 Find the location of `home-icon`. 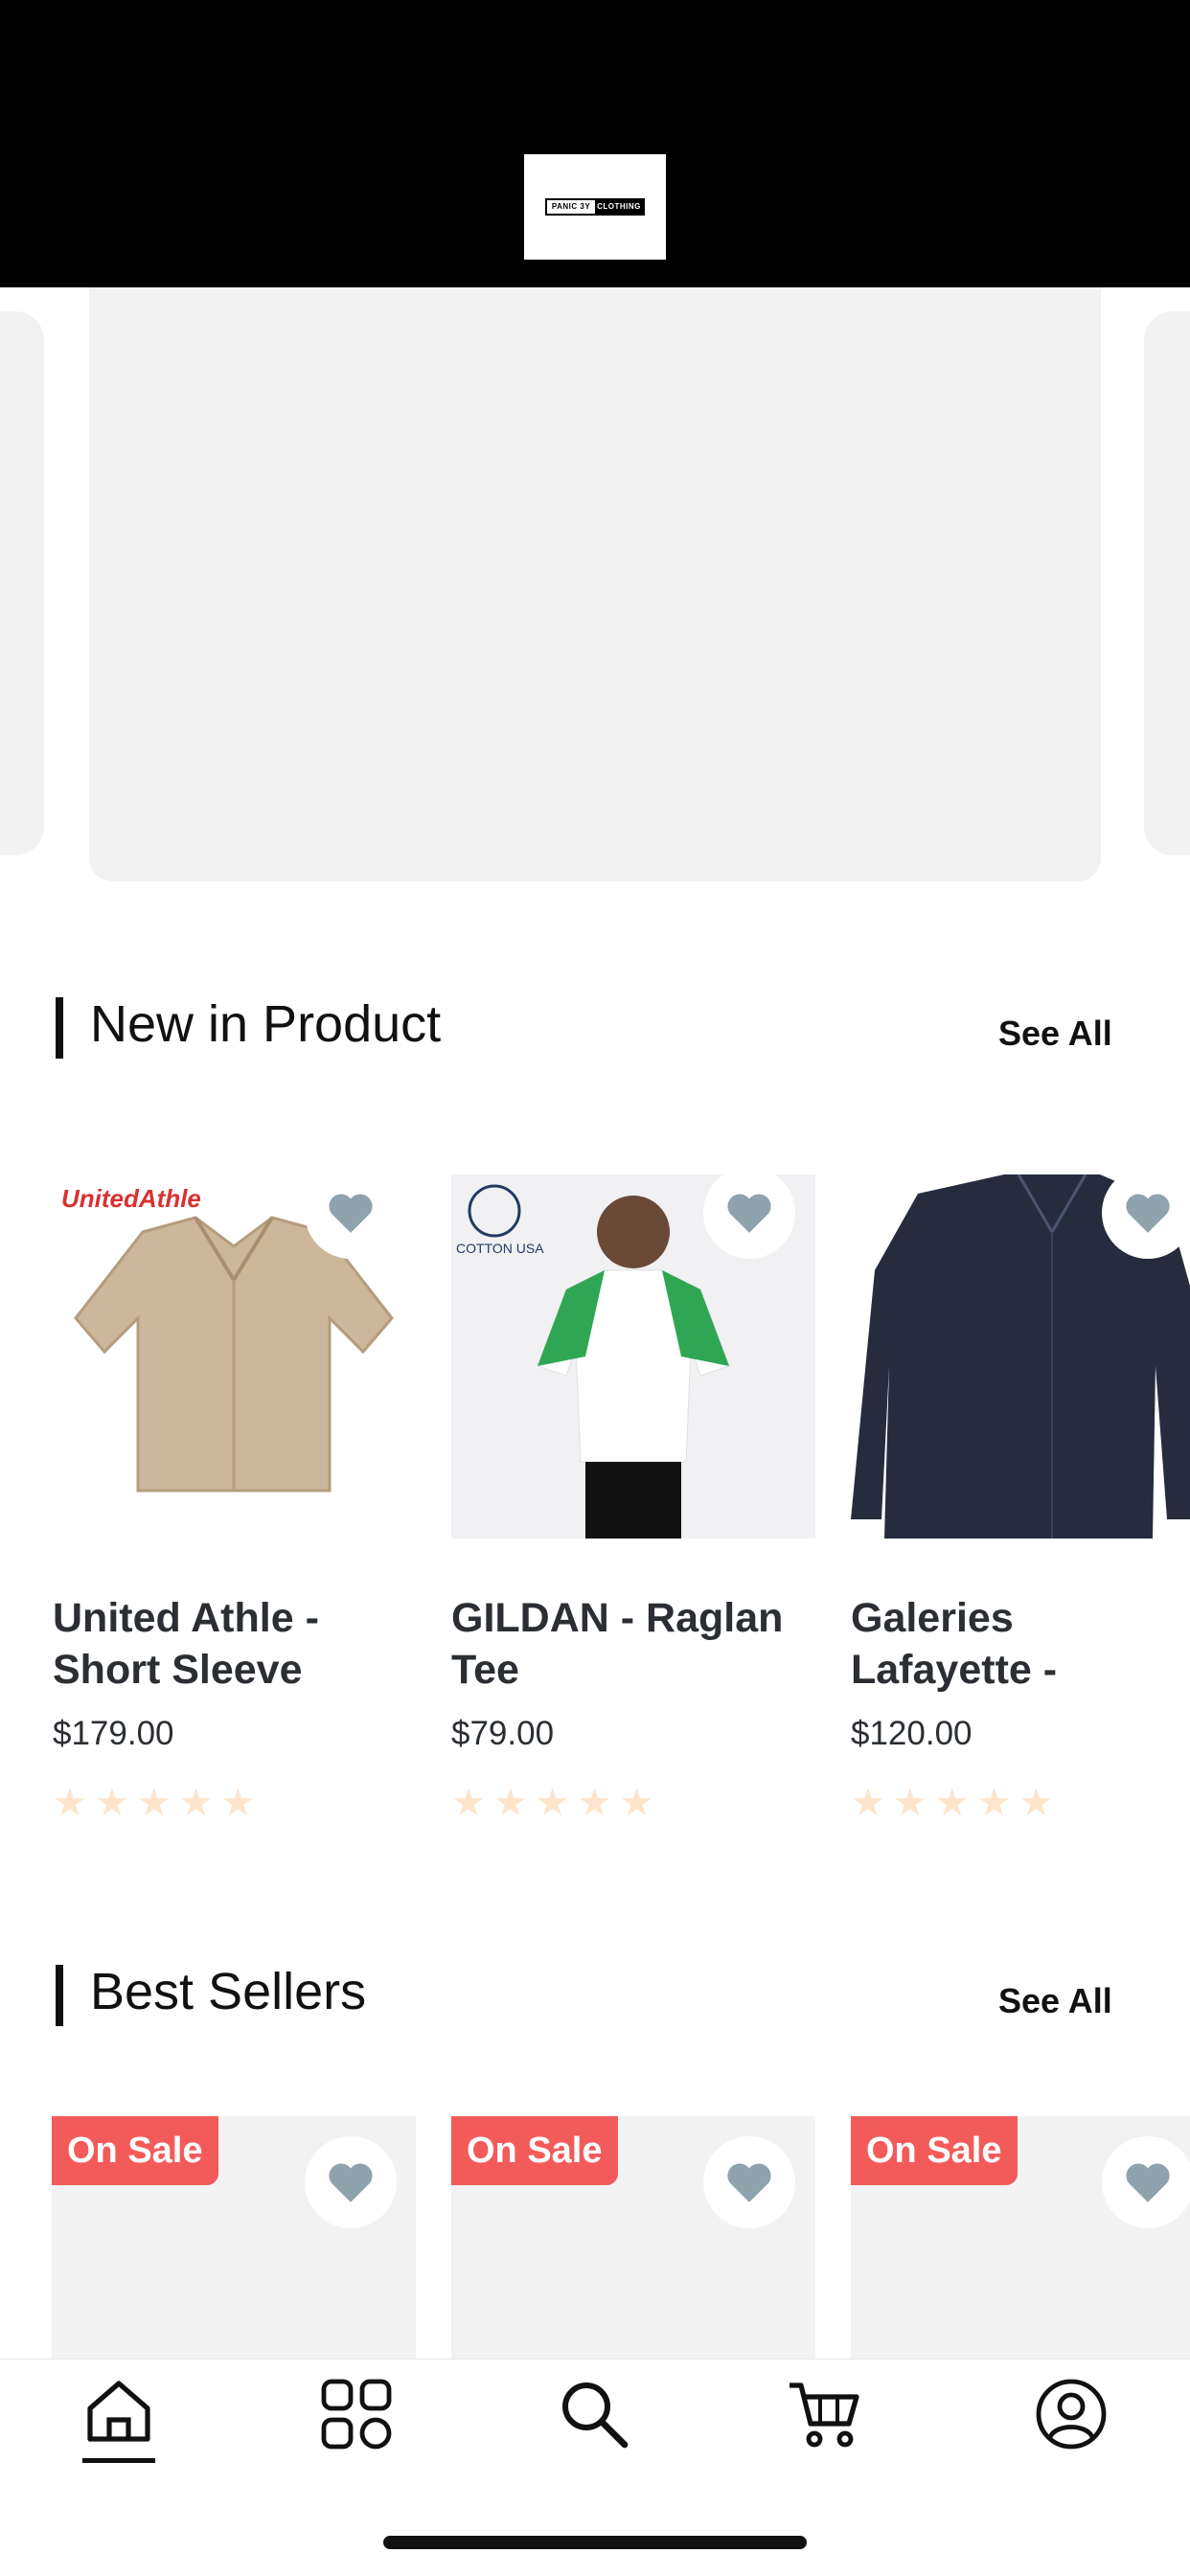

home-icon is located at coordinates (119, 2411).